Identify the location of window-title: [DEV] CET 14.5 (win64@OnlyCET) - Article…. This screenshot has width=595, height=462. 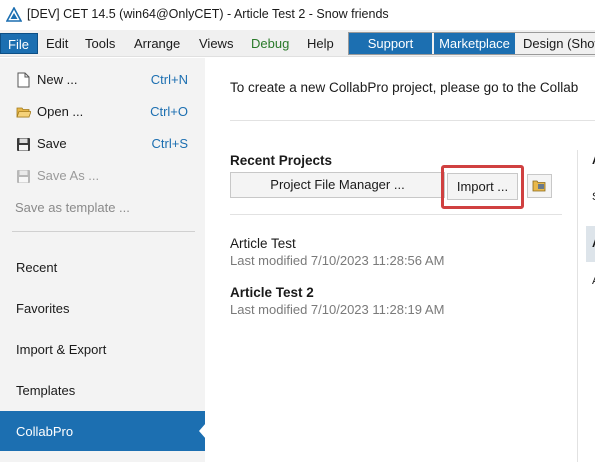
(208, 14).